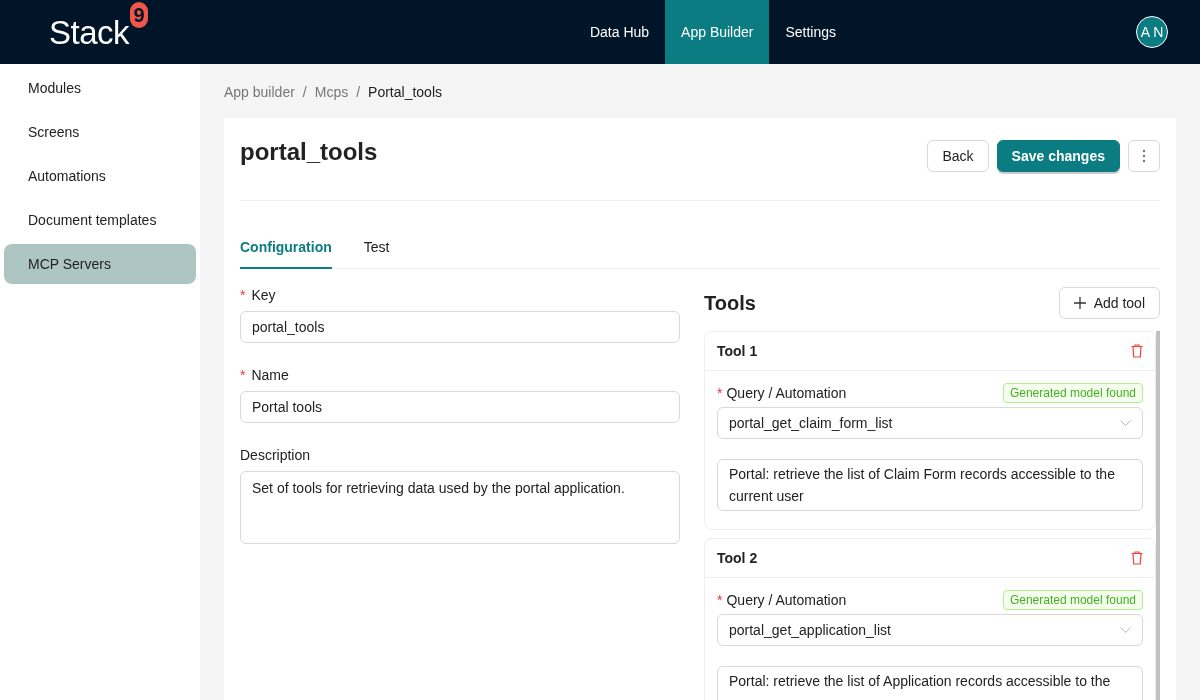 The image size is (1200, 700). What do you see at coordinates (100, 132) in the screenshot?
I see `sidebar-item: Screens` at bounding box center [100, 132].